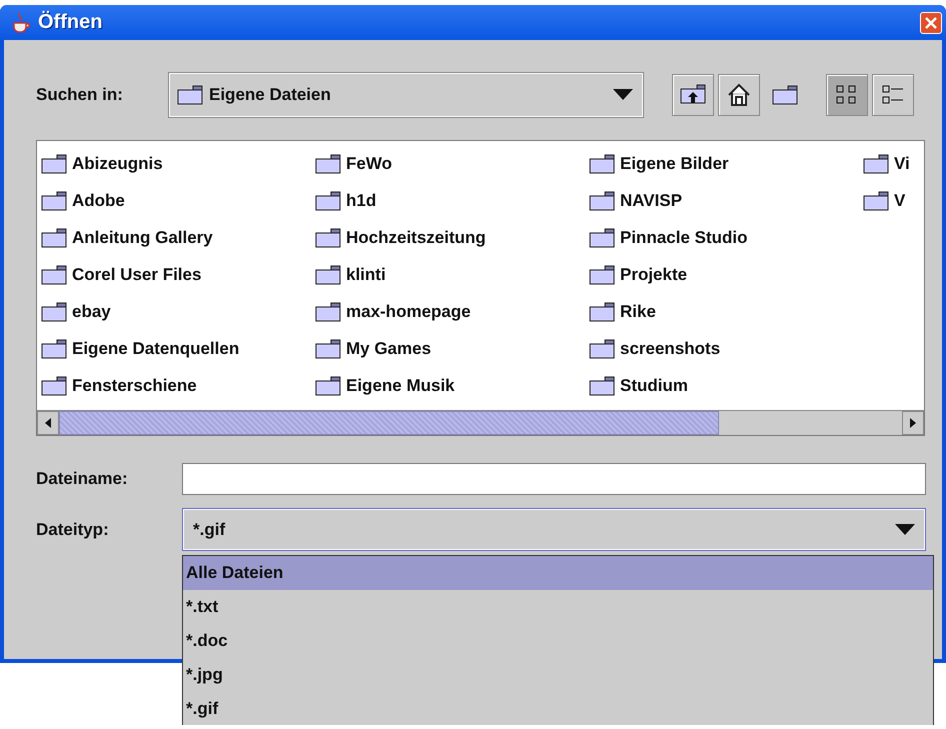 The width and height of the screenshot is (946, 729). I want to click on scroll-left-button, so click(48, 423).